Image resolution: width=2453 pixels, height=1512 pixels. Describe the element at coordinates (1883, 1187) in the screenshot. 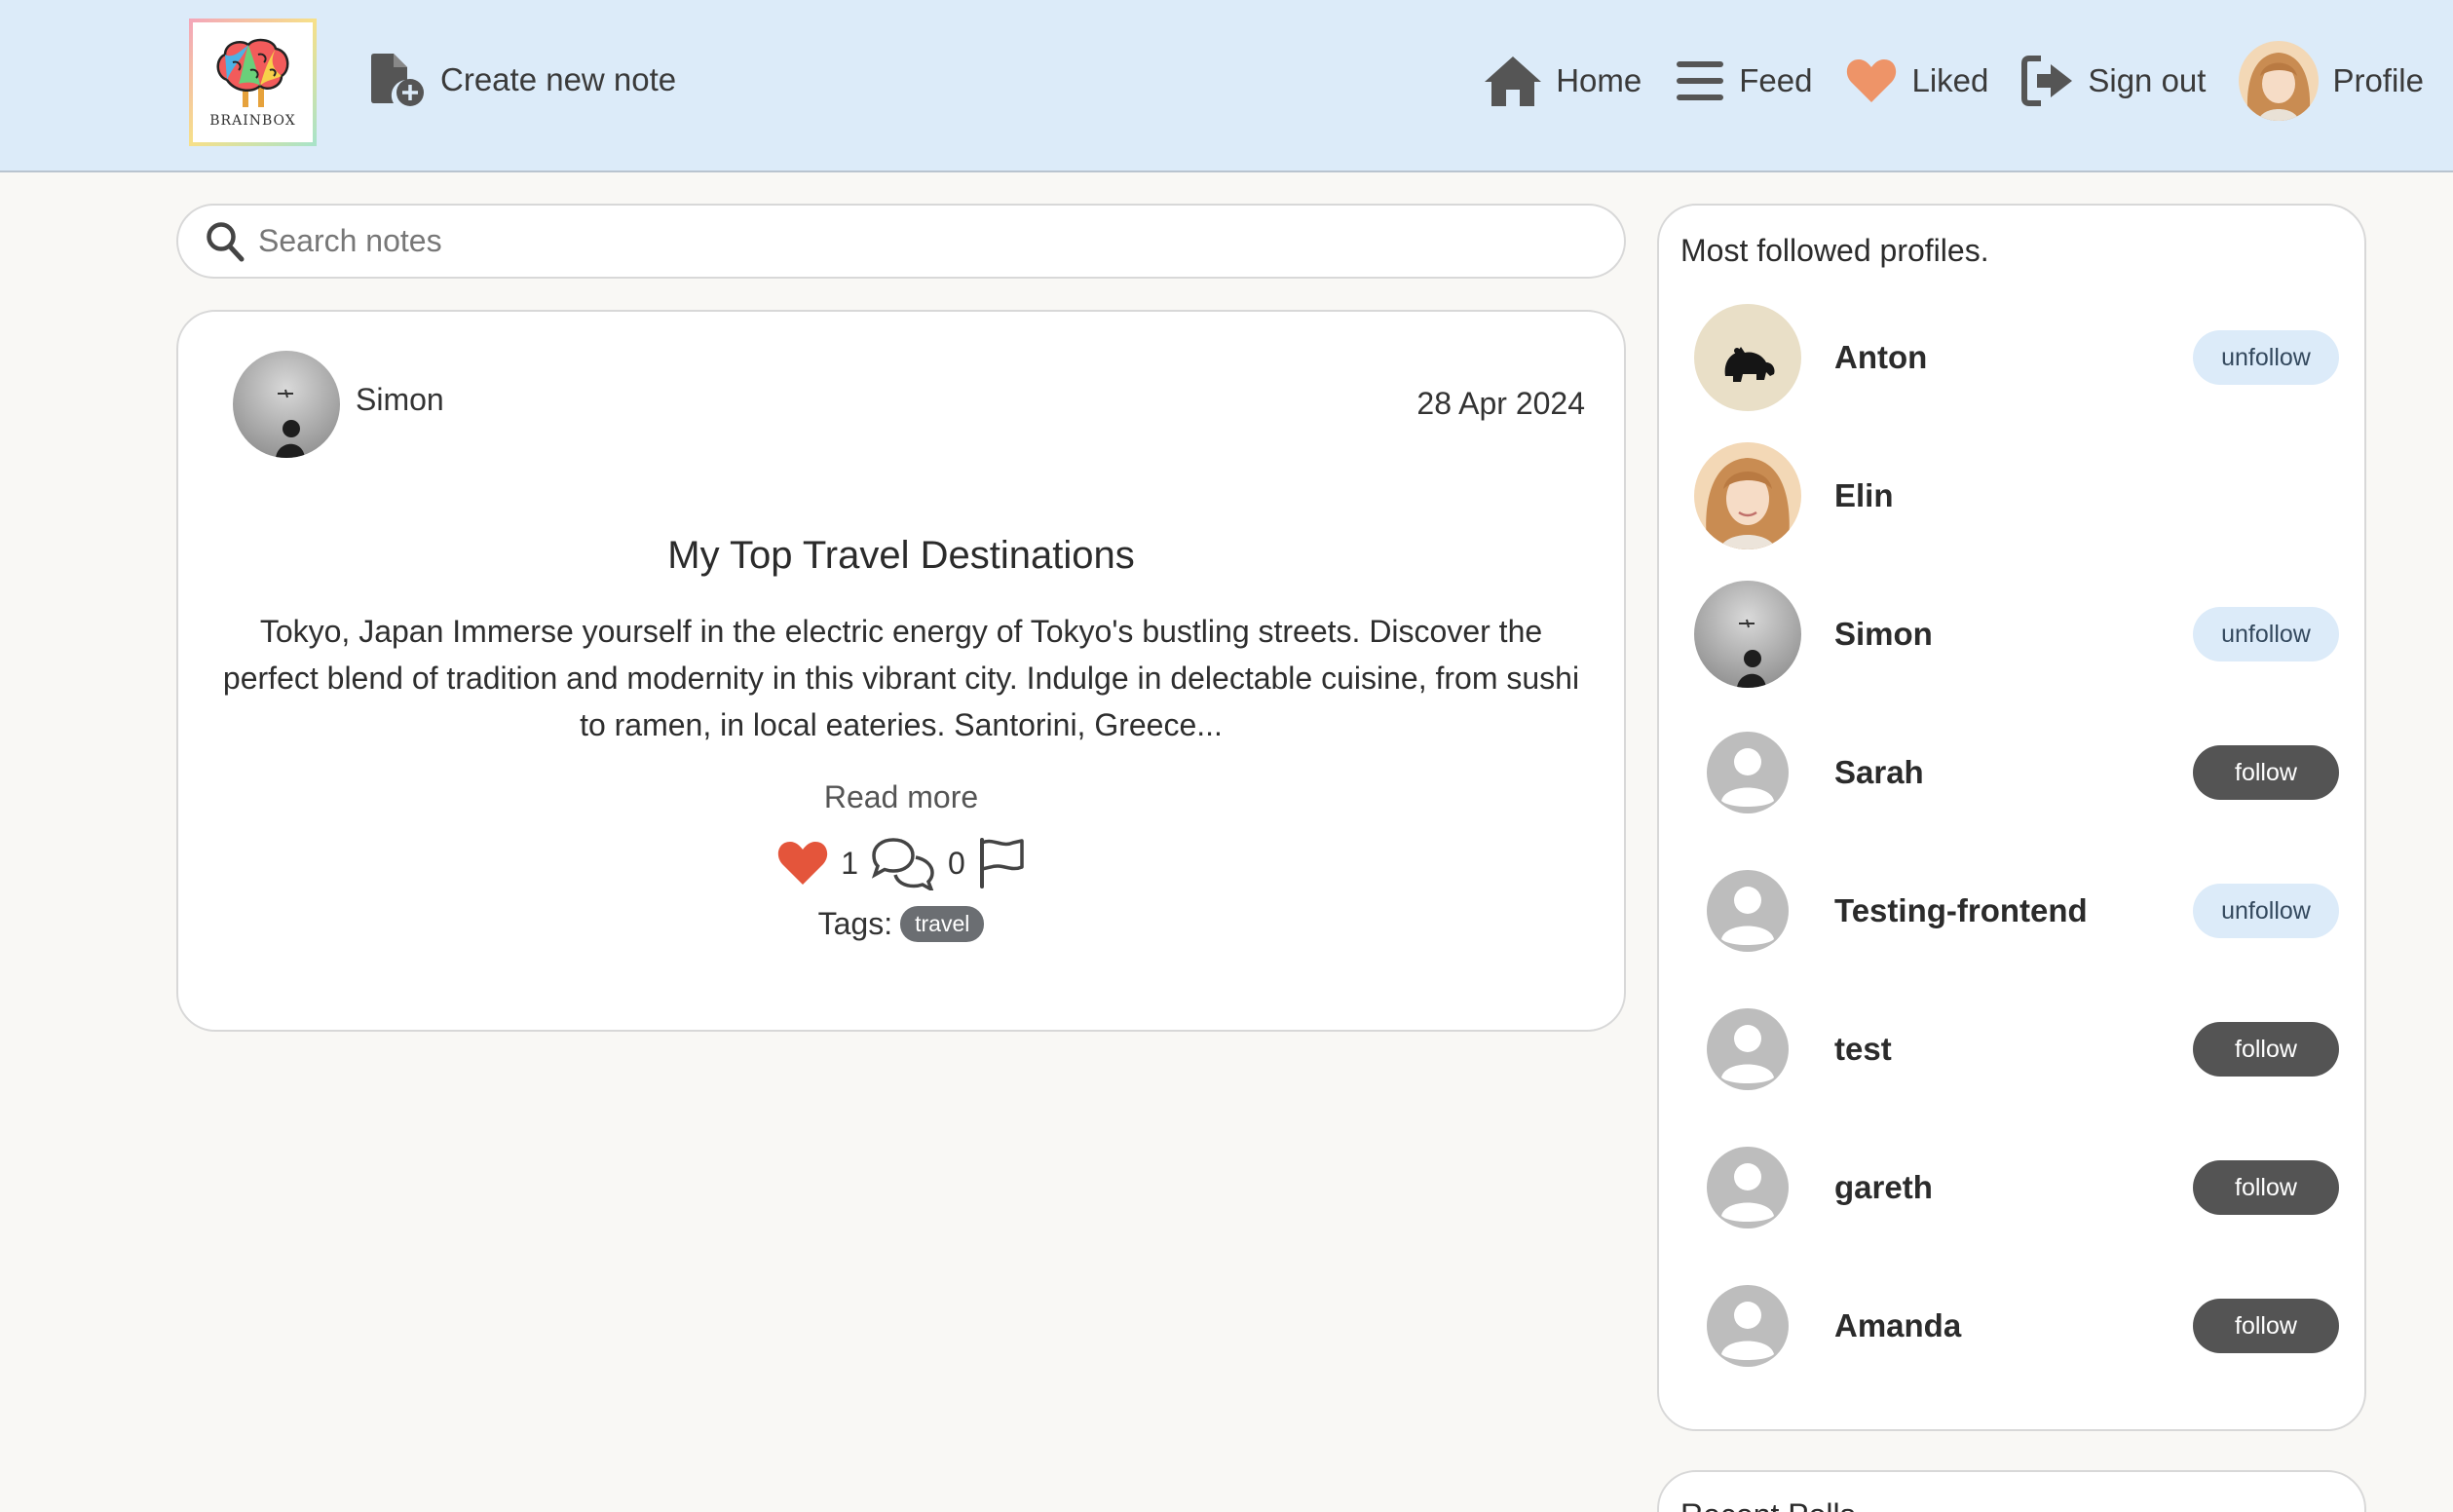

I see `profile-name: gareth` at that location.